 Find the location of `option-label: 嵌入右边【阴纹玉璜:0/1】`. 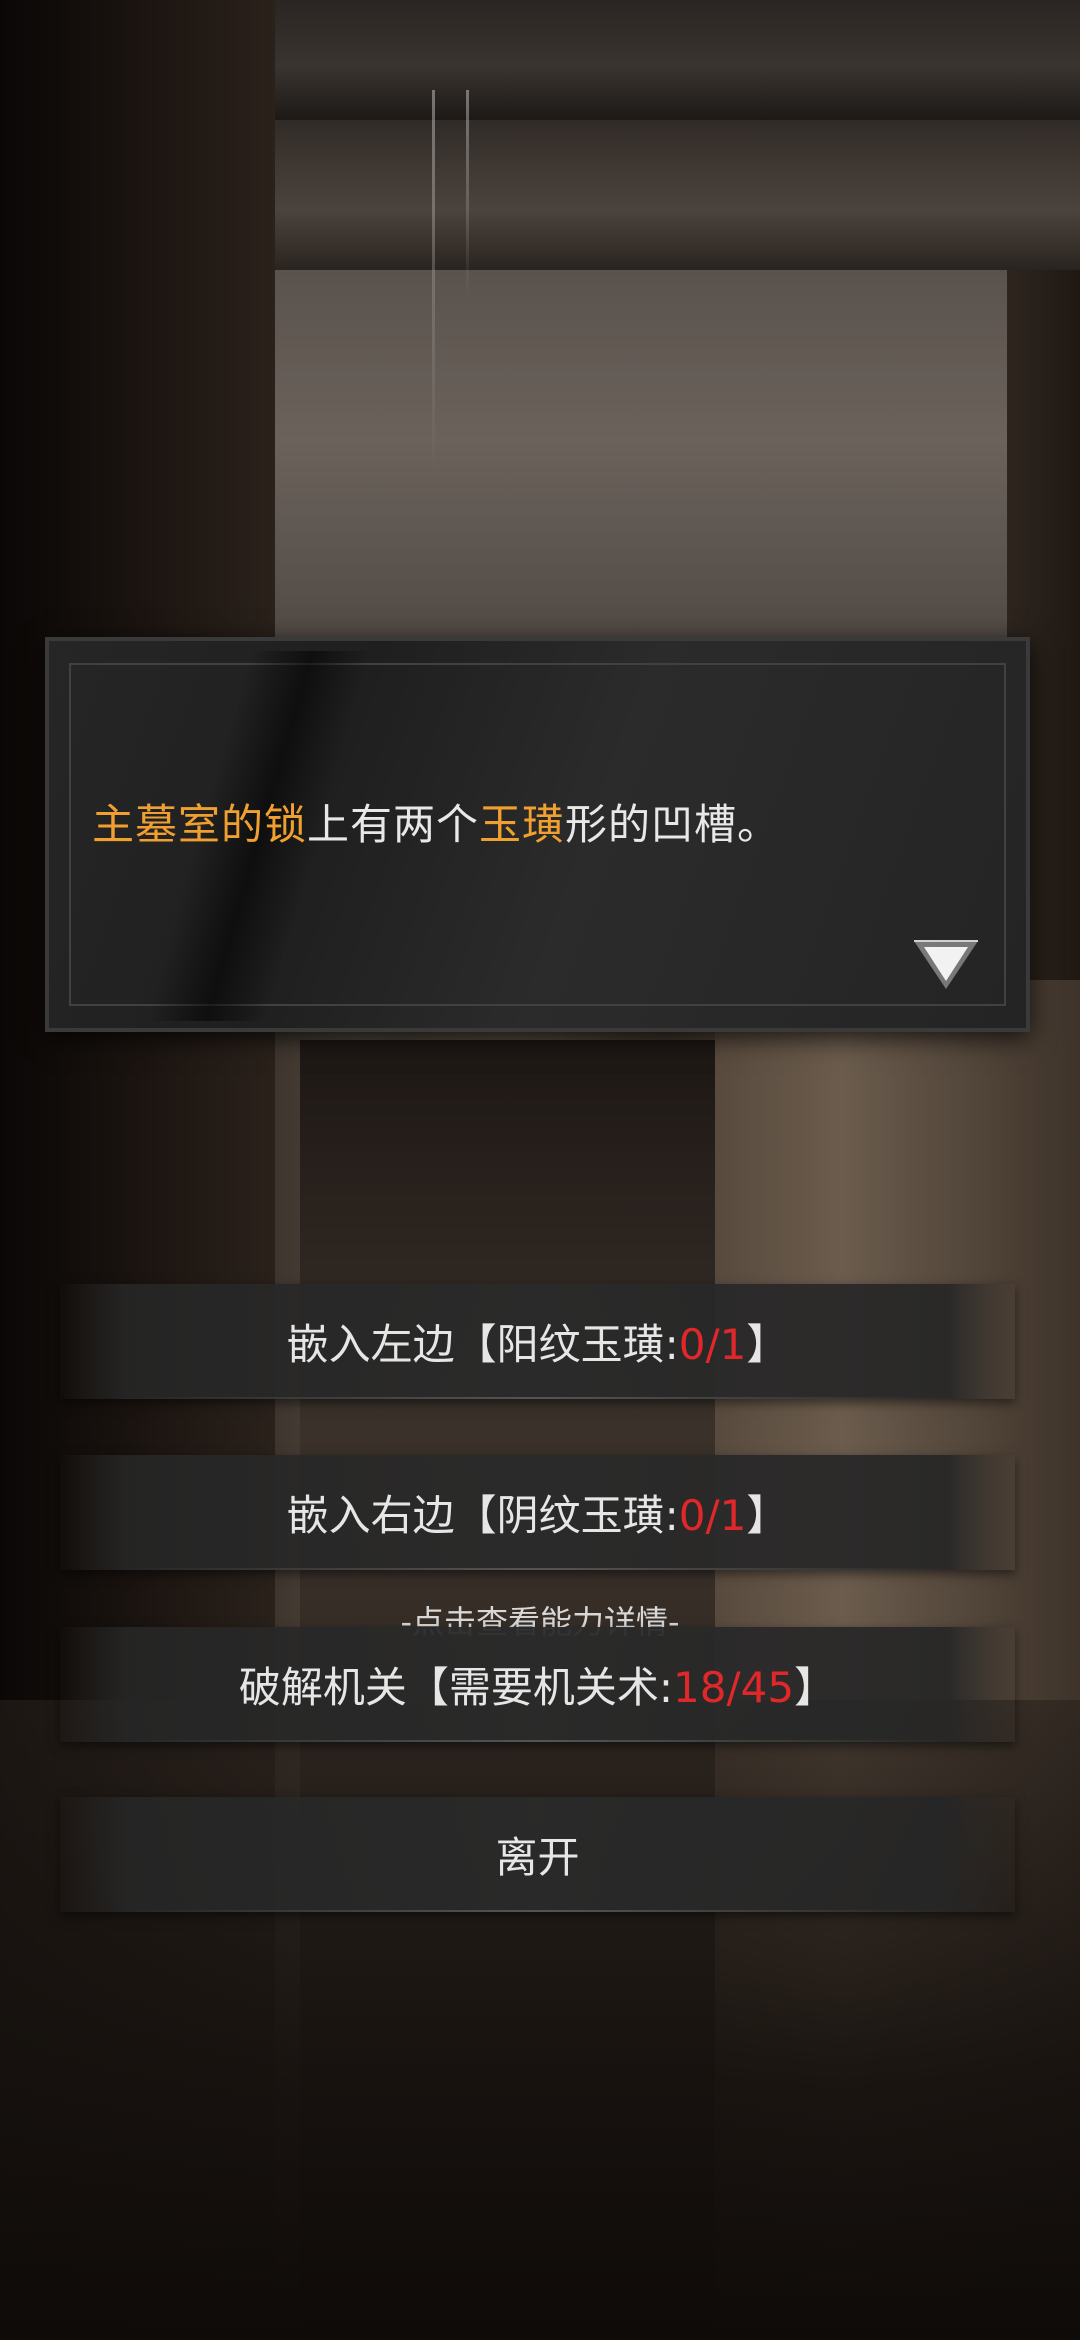

option-label: 嵌入右边【阴纹玉璜:0/1】 is located at coordinates (538, 1512).